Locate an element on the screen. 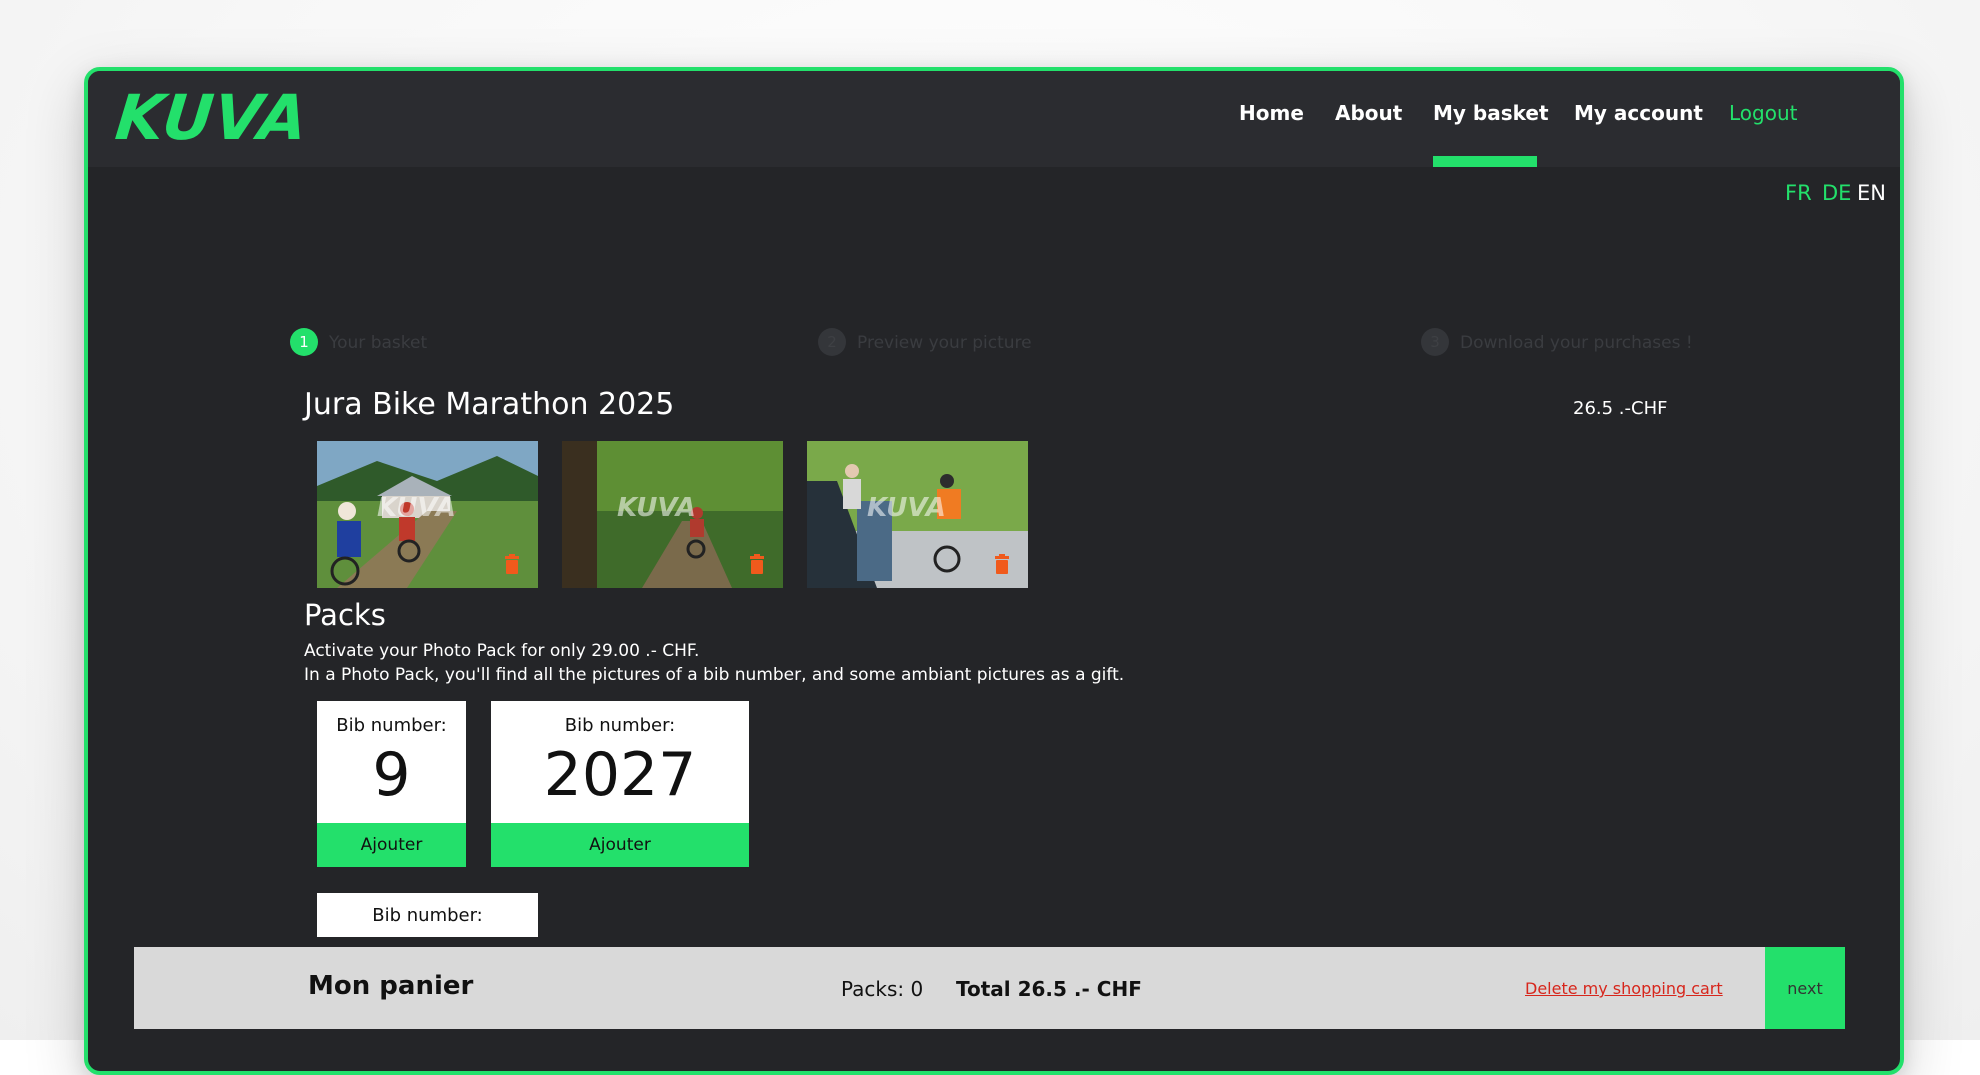  active-nav-indicator is located at coordinates (1485, 161).